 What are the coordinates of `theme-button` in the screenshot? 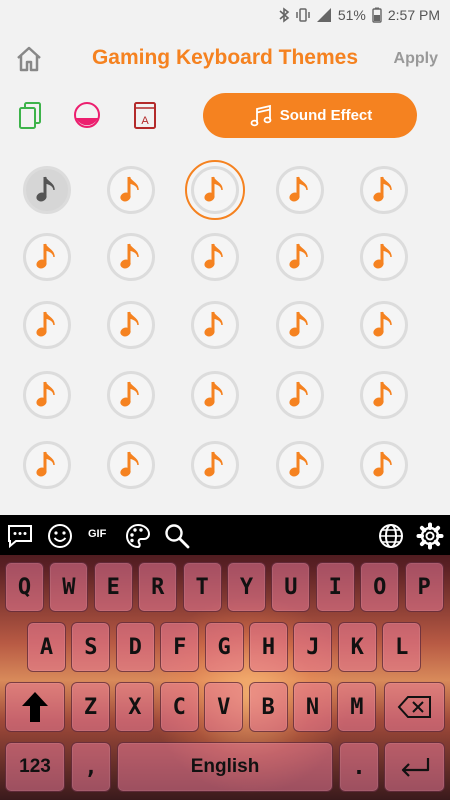 It's located at (138, 536).